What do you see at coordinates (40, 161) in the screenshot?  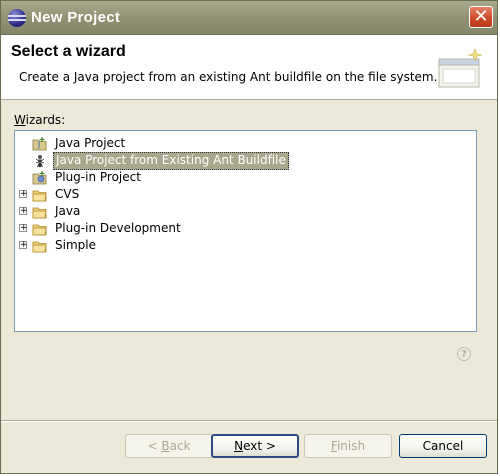 I see `ant-icon` at bounding box center [40, 161].